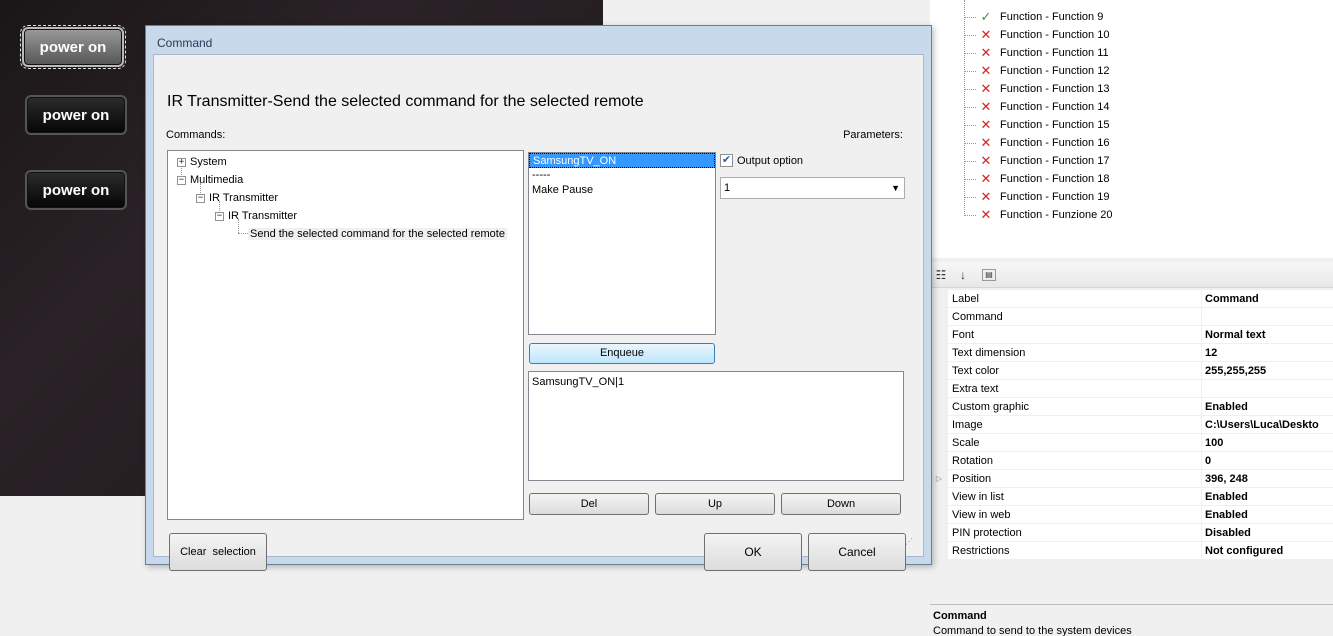  I want to click on property-value: 100, so click(1267, 443).